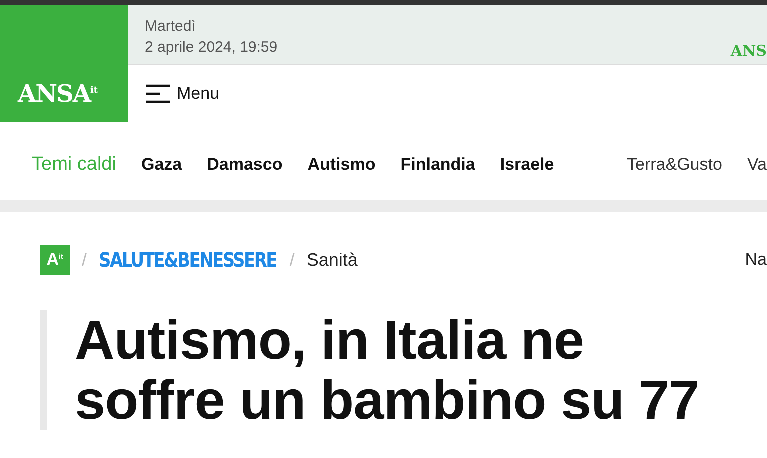  What do you see at coordinates (158, 94) in the screenshot?
I see `menu-icon` at bounding box center [158, 94].